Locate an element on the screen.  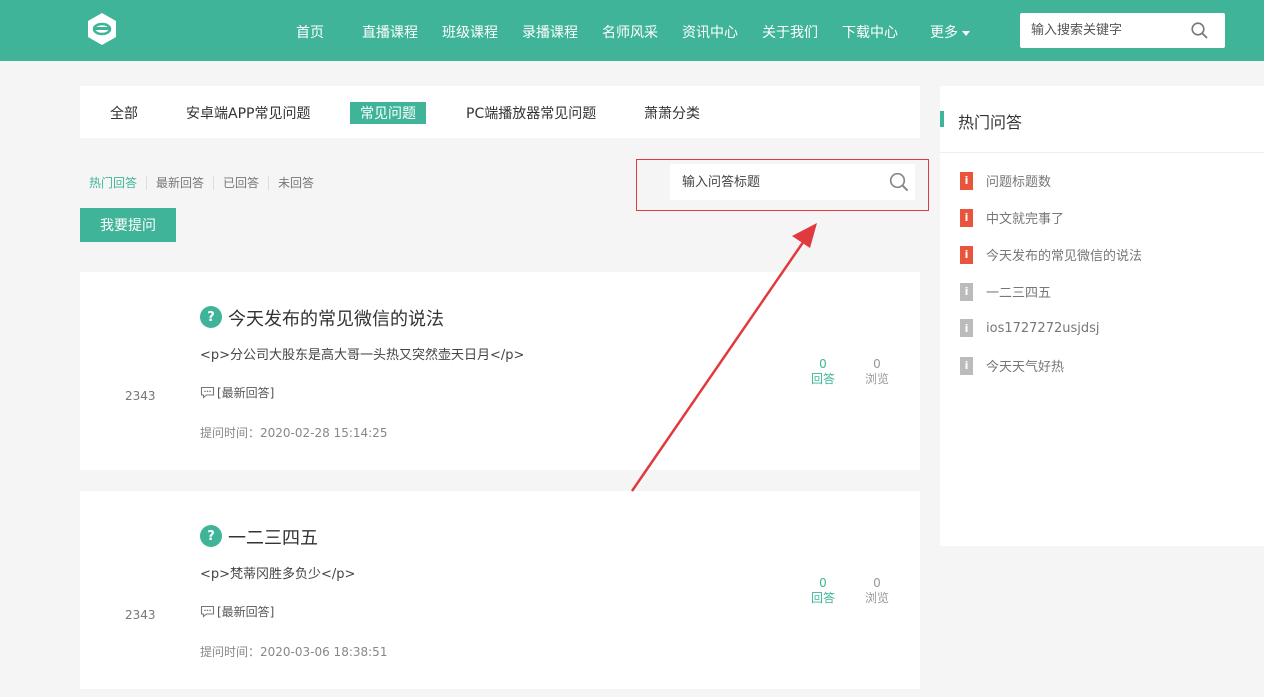
nav-more-label: 更多 is located at coordinates (944, 33).